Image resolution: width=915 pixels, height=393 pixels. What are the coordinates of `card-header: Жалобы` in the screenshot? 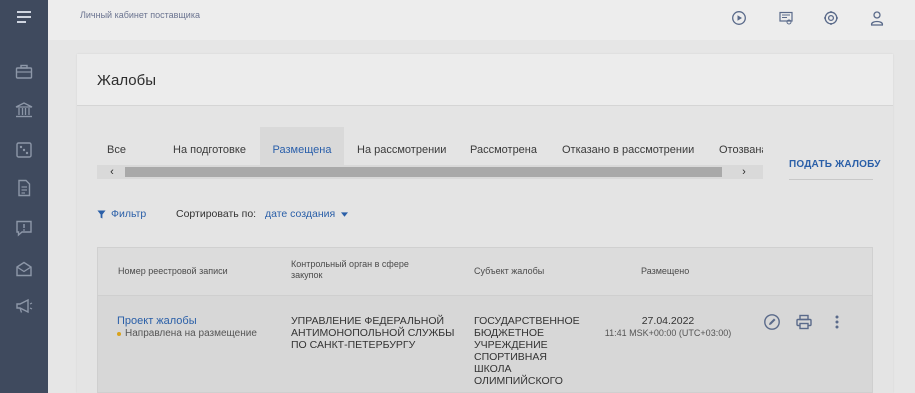 It's located at (485, 80).